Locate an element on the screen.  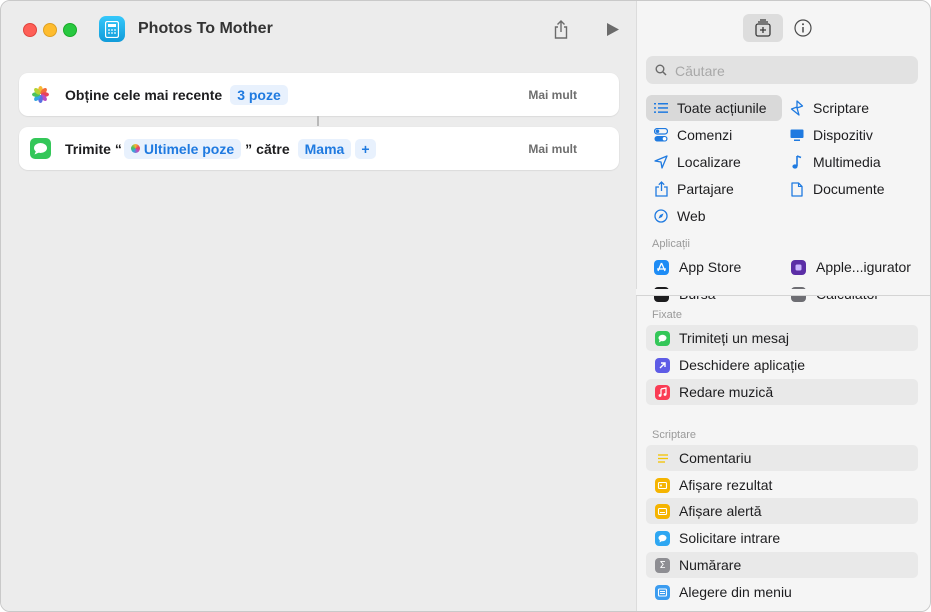
ask-input-icon is located at coordinates (662, 538).